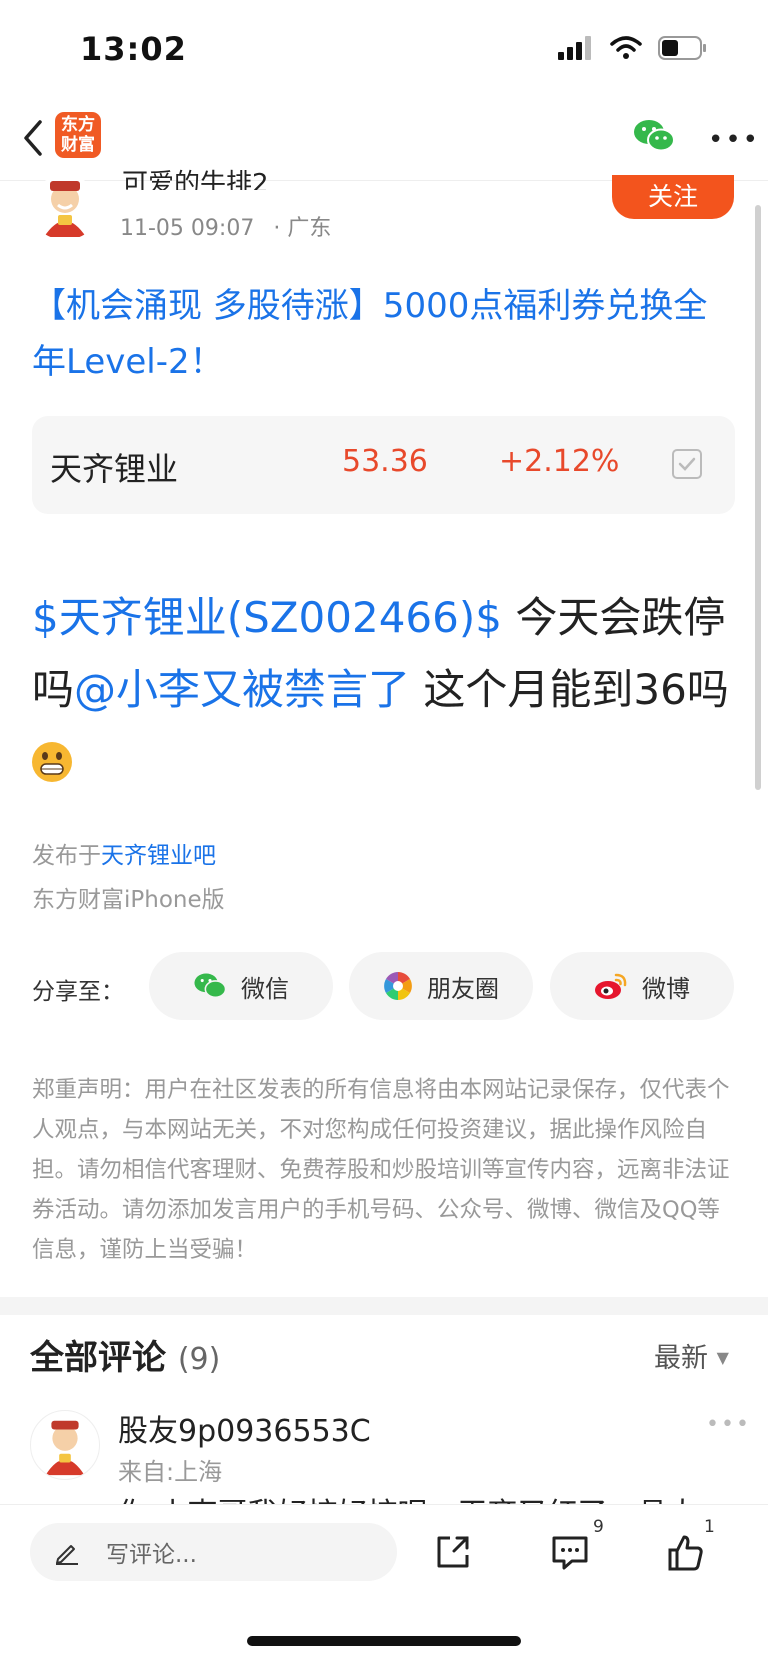 The image size is (768, 1664). I want to click on battery-icon, so click(682, 48).